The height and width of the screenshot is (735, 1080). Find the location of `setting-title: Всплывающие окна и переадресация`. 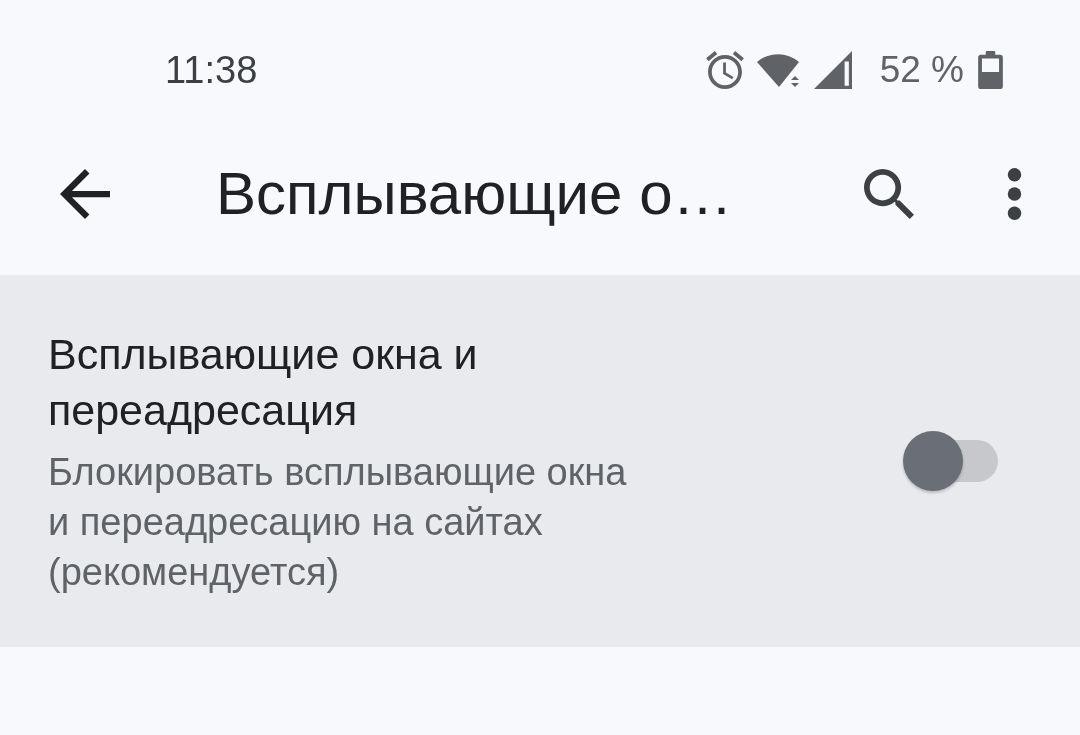

setting-title: Всплывающие окна и переадресация is located at coordinates (263, 382).